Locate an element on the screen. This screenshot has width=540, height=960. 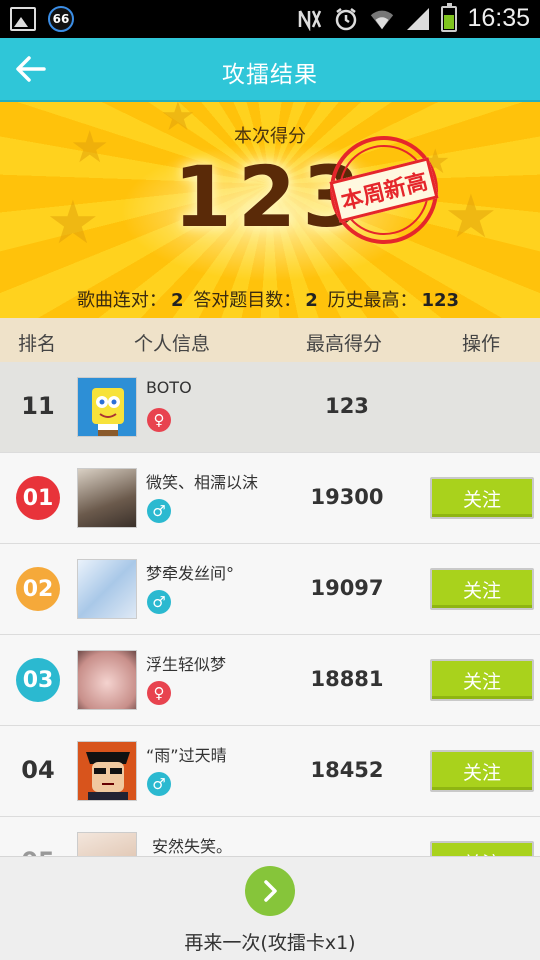
rank-number: 11 is located at coordinates (38, 406).